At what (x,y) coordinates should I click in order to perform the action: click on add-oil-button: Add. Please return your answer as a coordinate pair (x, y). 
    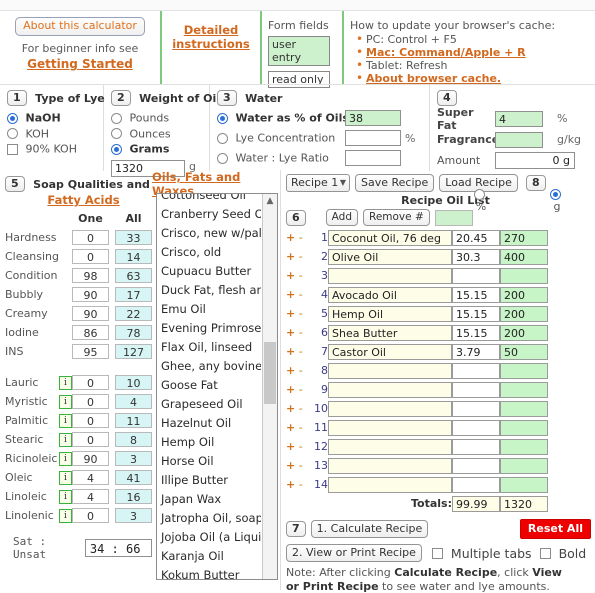
    Looking at the image, I should click on (341, 217).